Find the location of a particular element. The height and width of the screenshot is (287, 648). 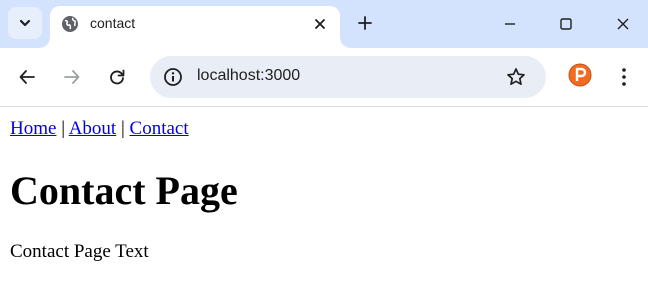

chevron-down-icon is located at coordinates (25, 23).